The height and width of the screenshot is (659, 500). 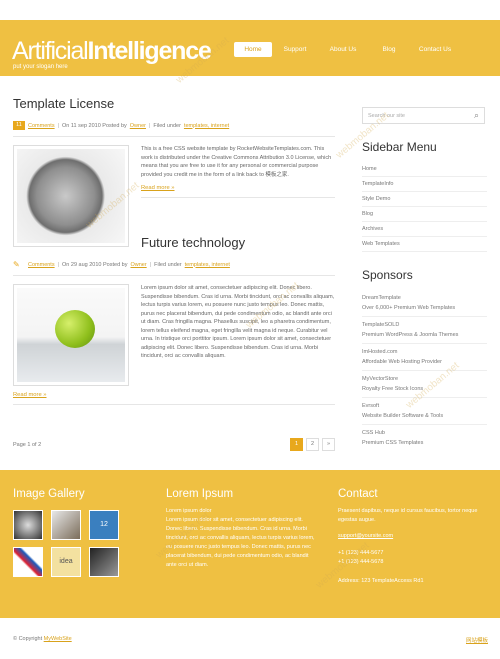 What do you see at coordinates (343, 49) in the screenshot?
I see `nav-about-us: About Us` at bounding box center [343, 49].